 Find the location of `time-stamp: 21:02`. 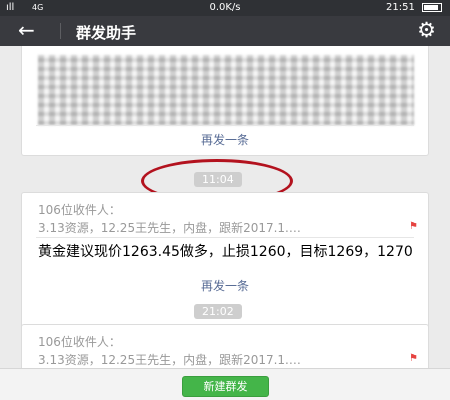

time-stamp: 21:02 is located at coordinates (218, 311).